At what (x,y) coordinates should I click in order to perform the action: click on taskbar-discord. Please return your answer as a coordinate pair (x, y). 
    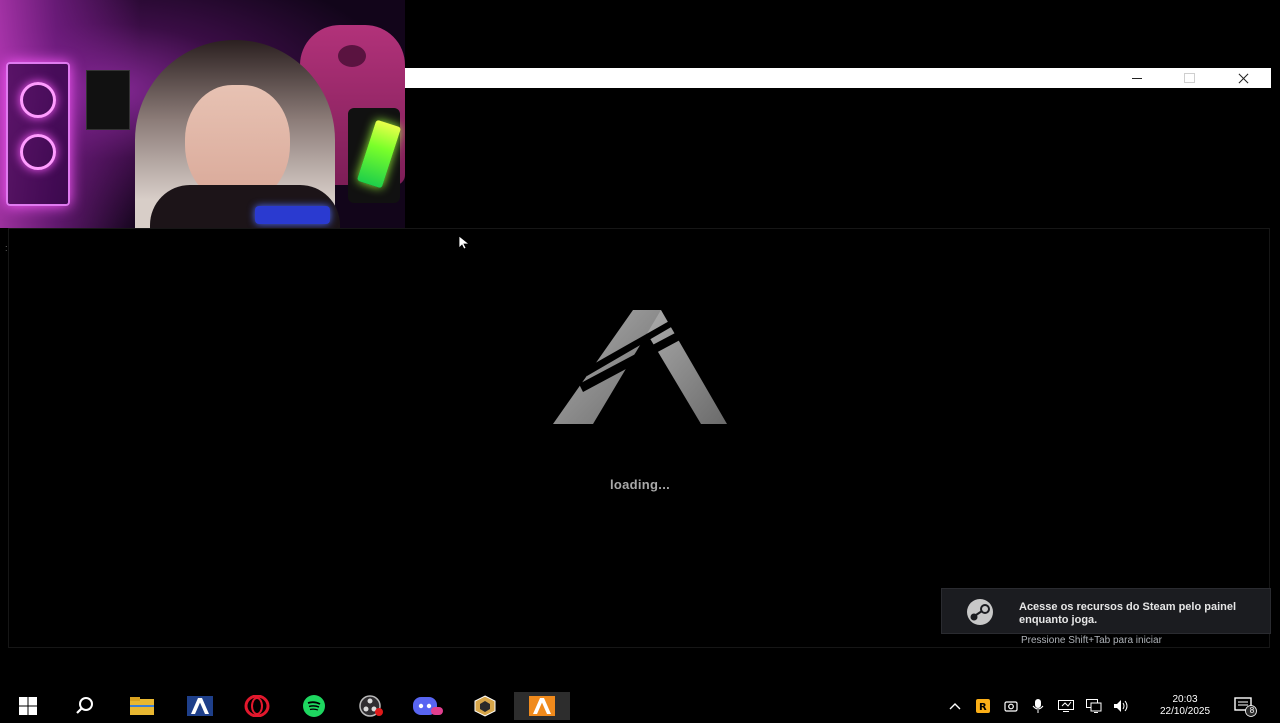
    Looking at the image, I should click on (428, 706).